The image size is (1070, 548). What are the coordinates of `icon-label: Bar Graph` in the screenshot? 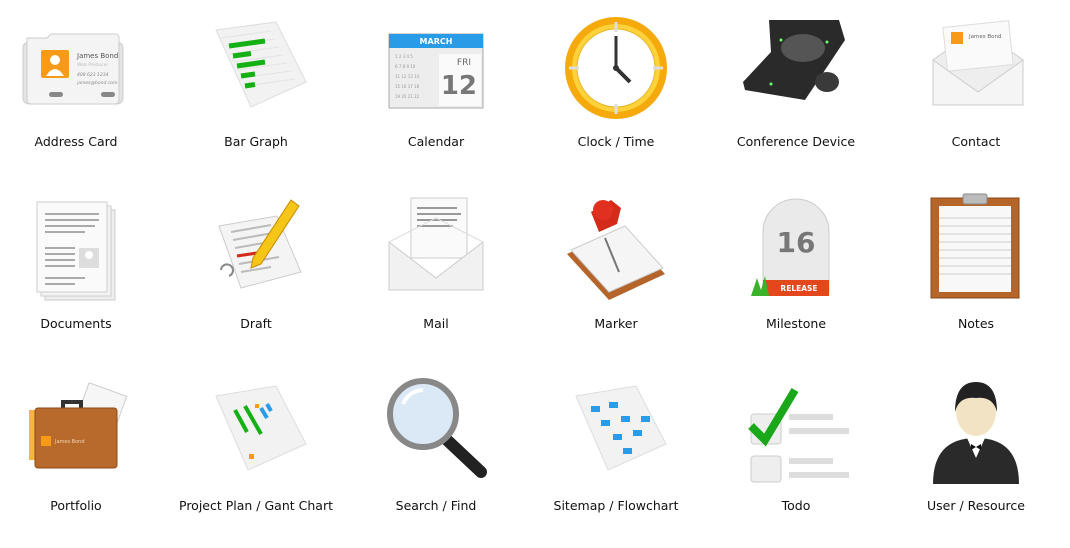 It's located at (256, 141).